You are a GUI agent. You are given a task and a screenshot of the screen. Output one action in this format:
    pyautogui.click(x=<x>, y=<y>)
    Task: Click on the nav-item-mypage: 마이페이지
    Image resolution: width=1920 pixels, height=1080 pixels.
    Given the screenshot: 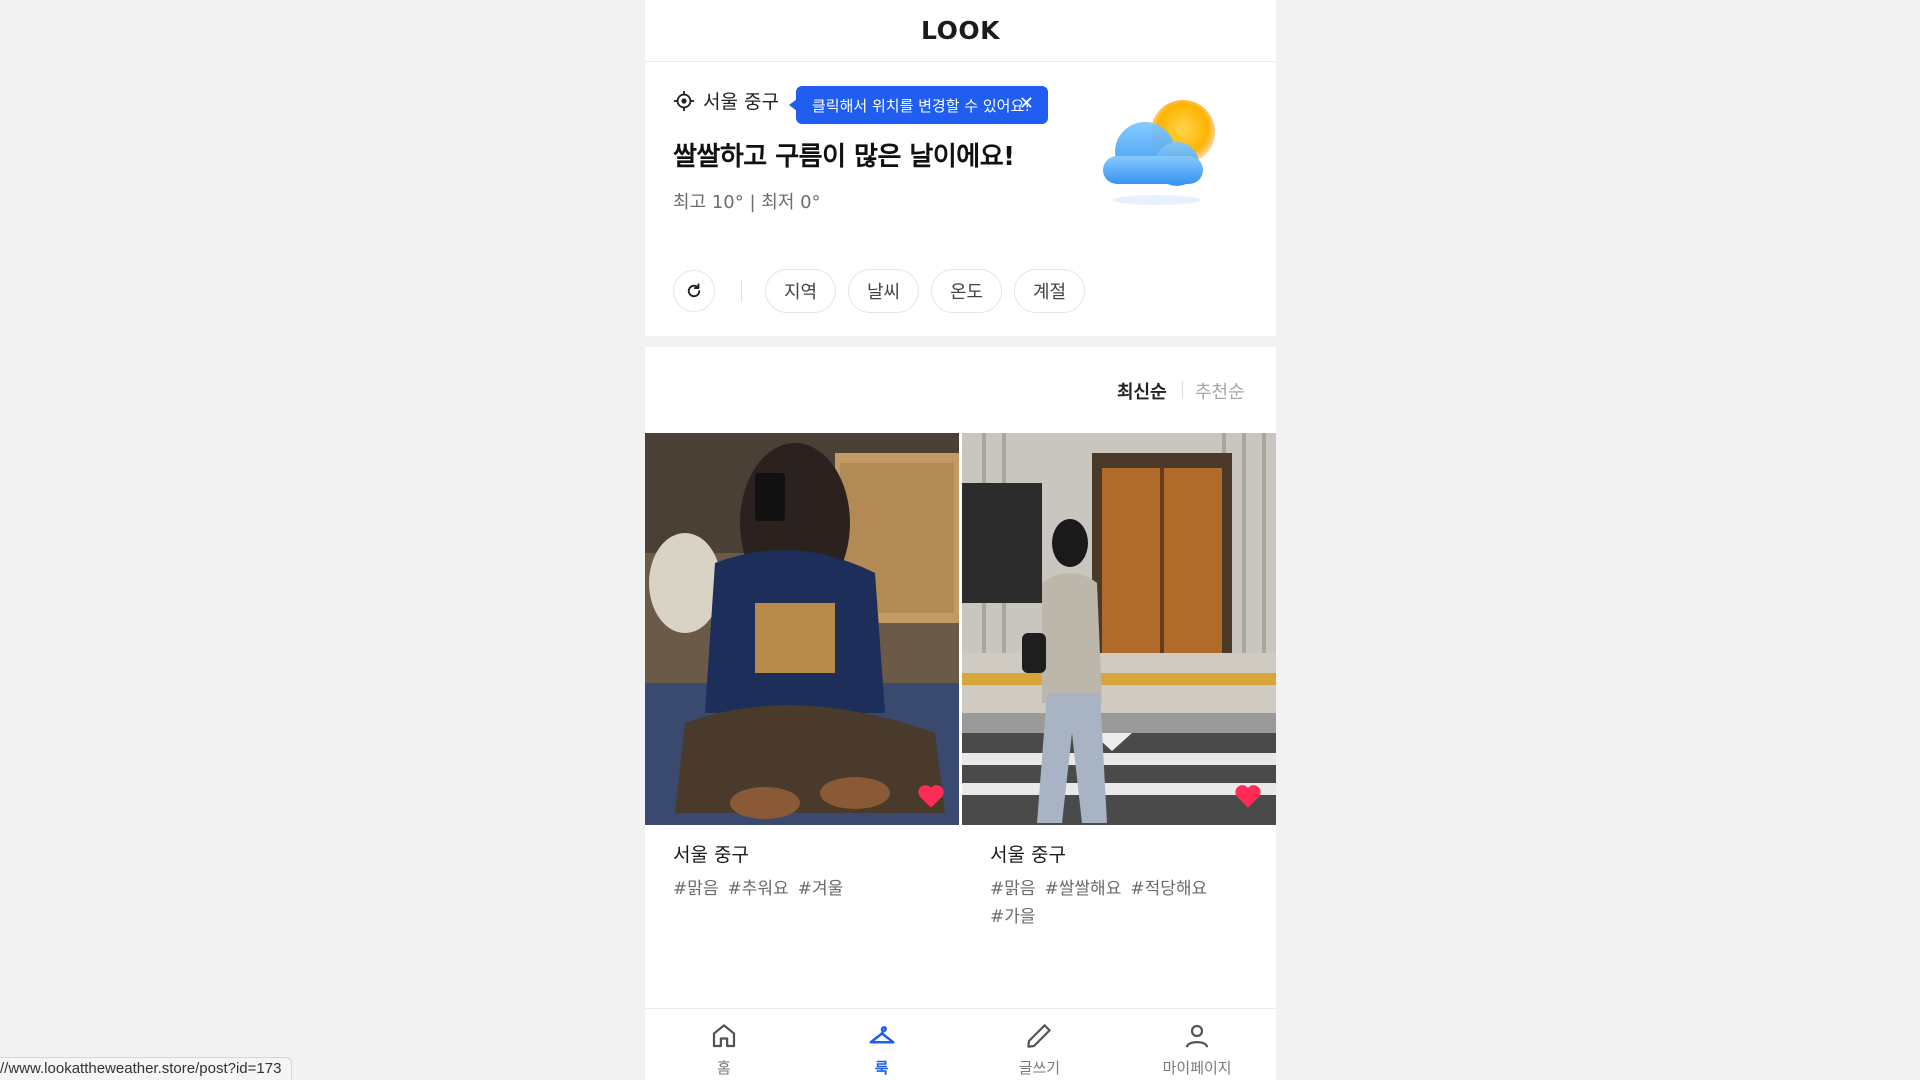 What is the action you would take?
    pyautogui.click(x=1197, y=1044)
    